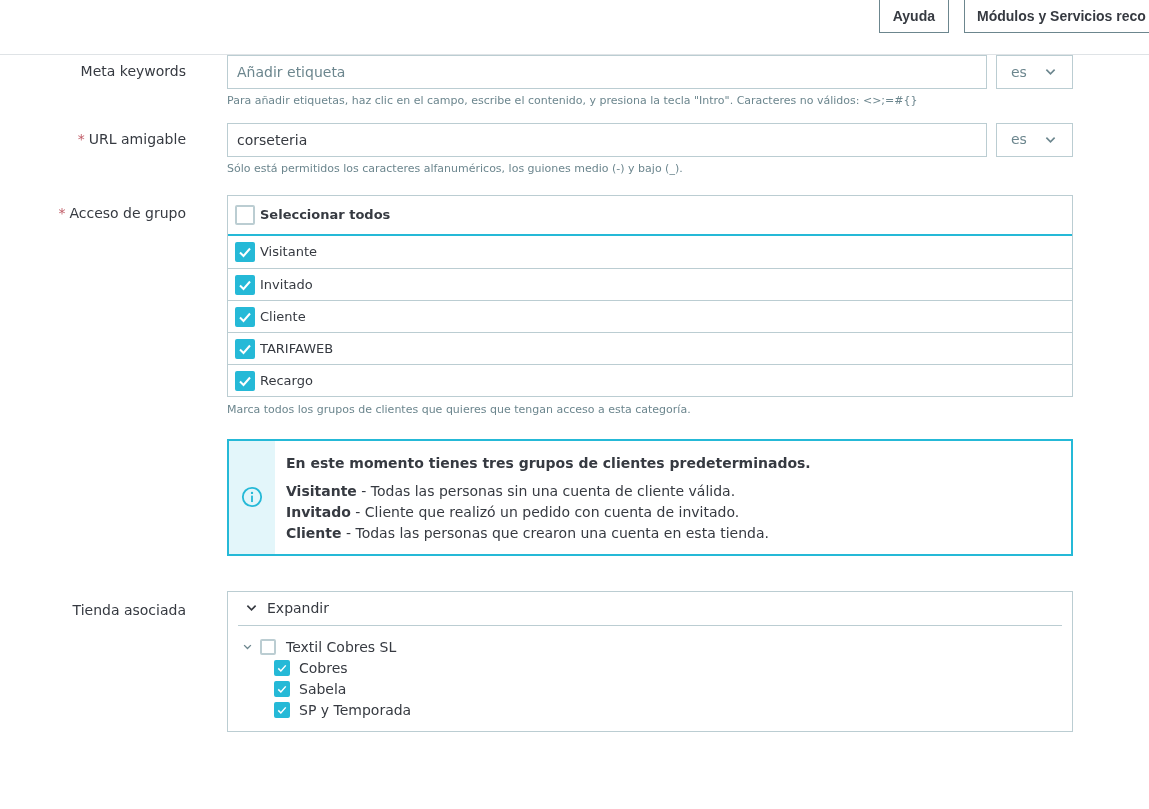 Image resolution: width=1149 pixels, height=809 pixels. What do you see at coordinates (459, 410) in the screenshot?
I see `help-text: Marca todos los grupos de clientes que quieres que tengan acceso a esta categoría.` at bounding box center [459, 410].